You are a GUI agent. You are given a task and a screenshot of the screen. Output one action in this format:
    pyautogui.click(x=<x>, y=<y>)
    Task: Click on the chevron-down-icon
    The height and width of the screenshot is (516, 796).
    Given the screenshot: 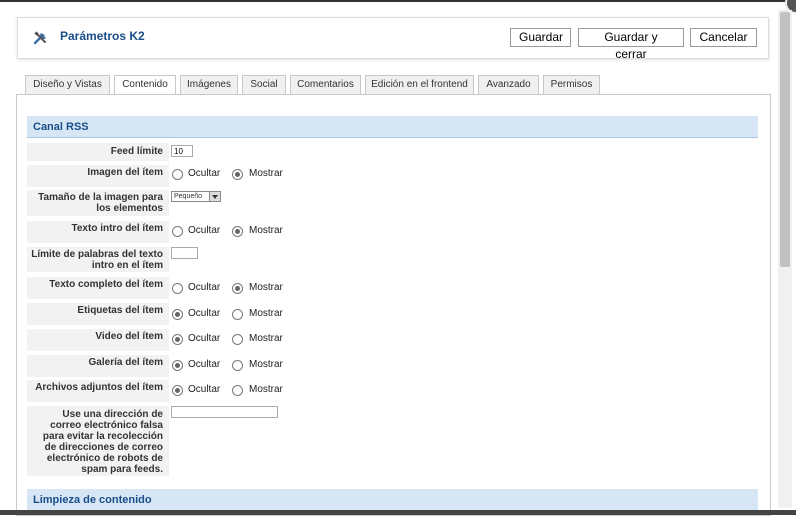 What is the action you would take?
    pyautogui.click(x=214, y=196)
    